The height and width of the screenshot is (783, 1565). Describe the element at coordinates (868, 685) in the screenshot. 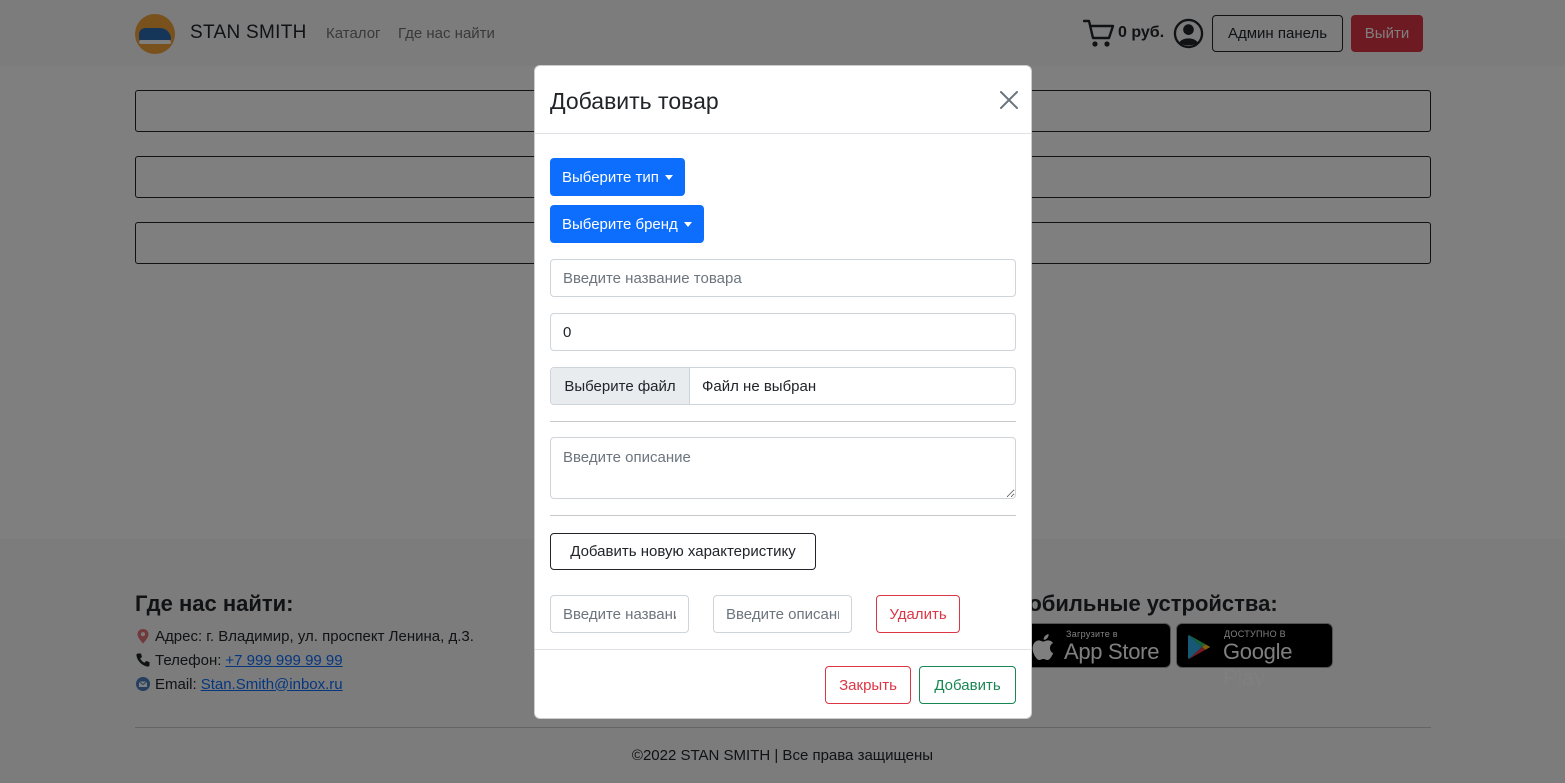

I see `close-button: Закрыть` at that location.